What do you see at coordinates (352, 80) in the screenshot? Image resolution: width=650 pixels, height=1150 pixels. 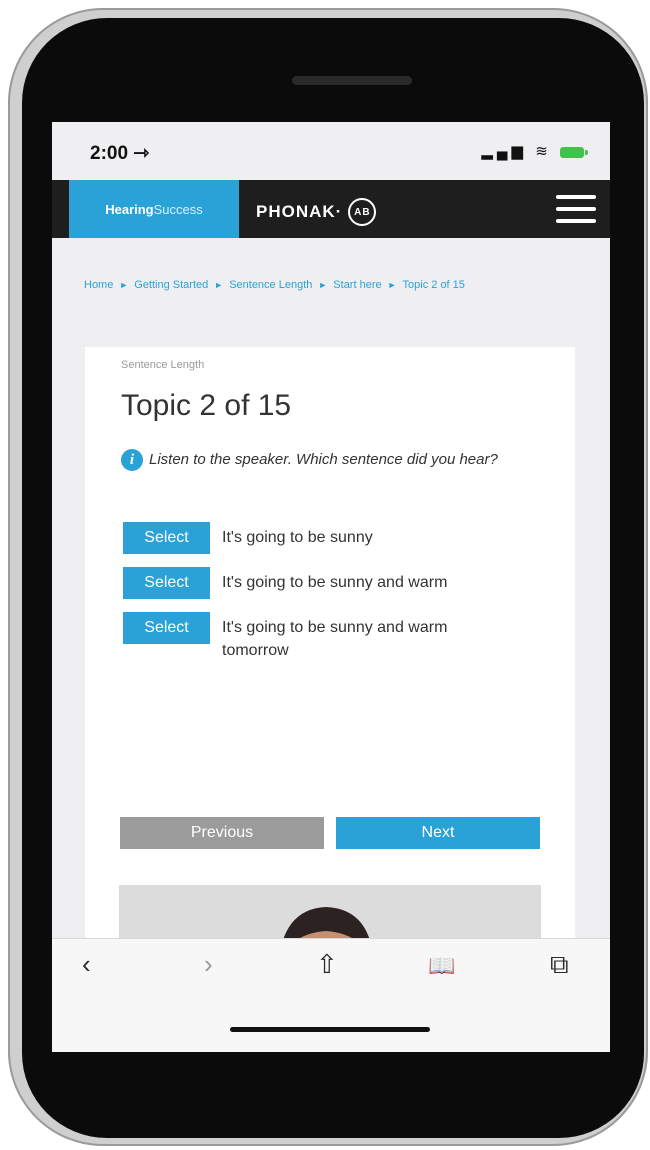 I see `phone-speaker` at bounding box center [352, 80].